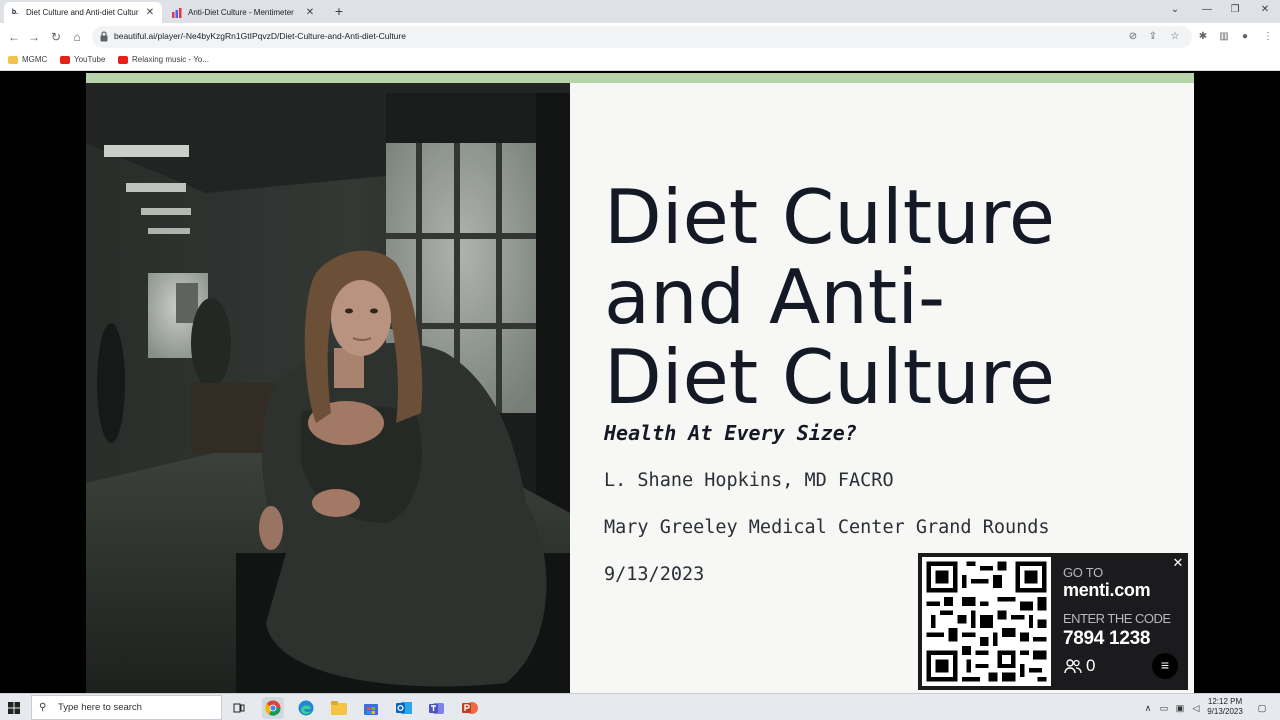  I want to click on minimize-icon: —, so click(1207, 10).